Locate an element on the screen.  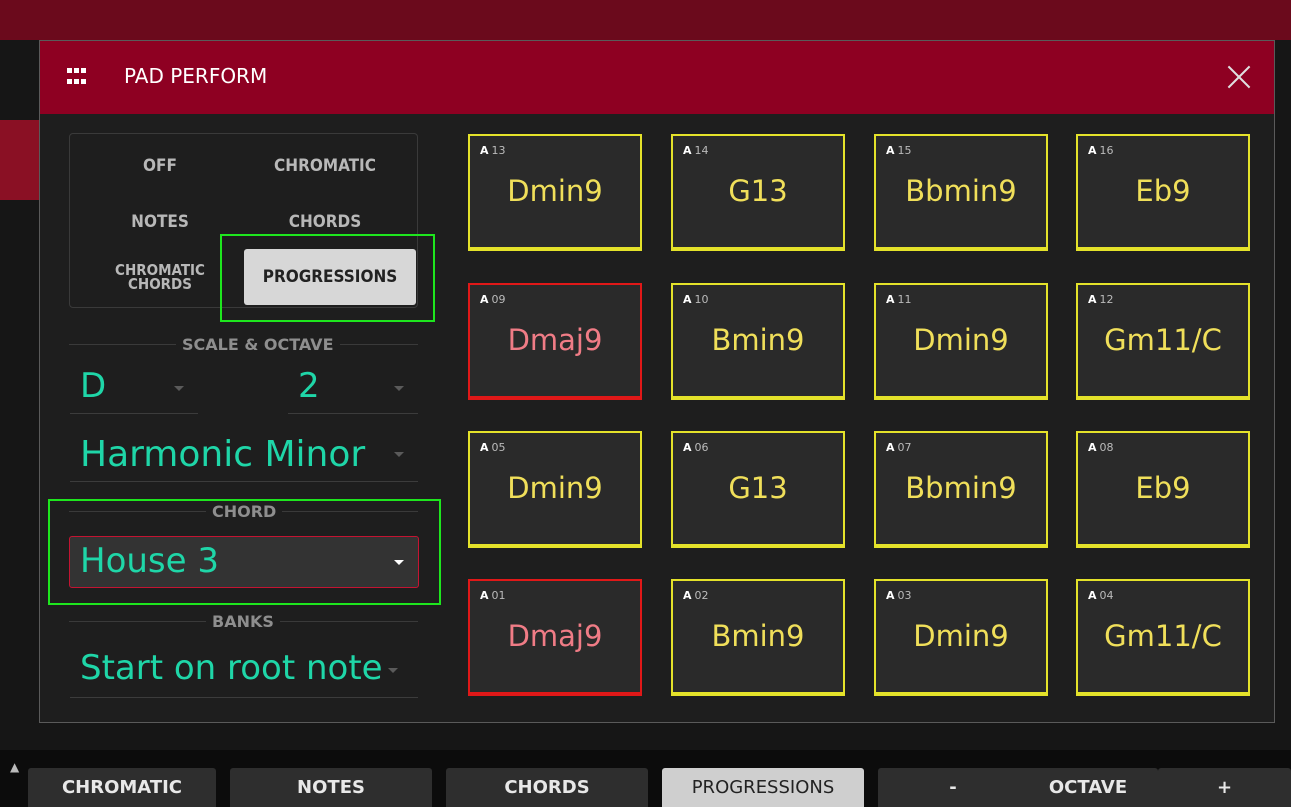
root-note-dropdown: D is located at coordinates (93, 386).